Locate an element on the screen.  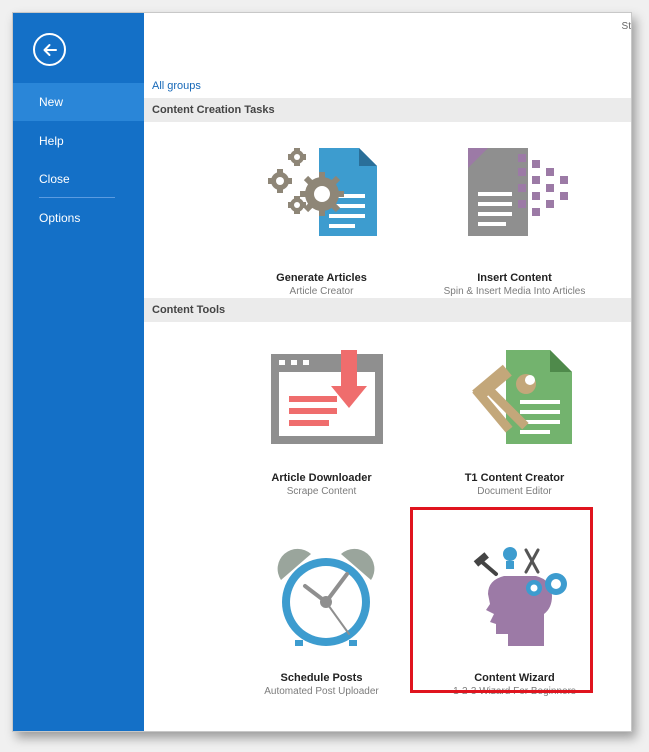
sidebar-item-close: Close is located at coordinates (78, 179).